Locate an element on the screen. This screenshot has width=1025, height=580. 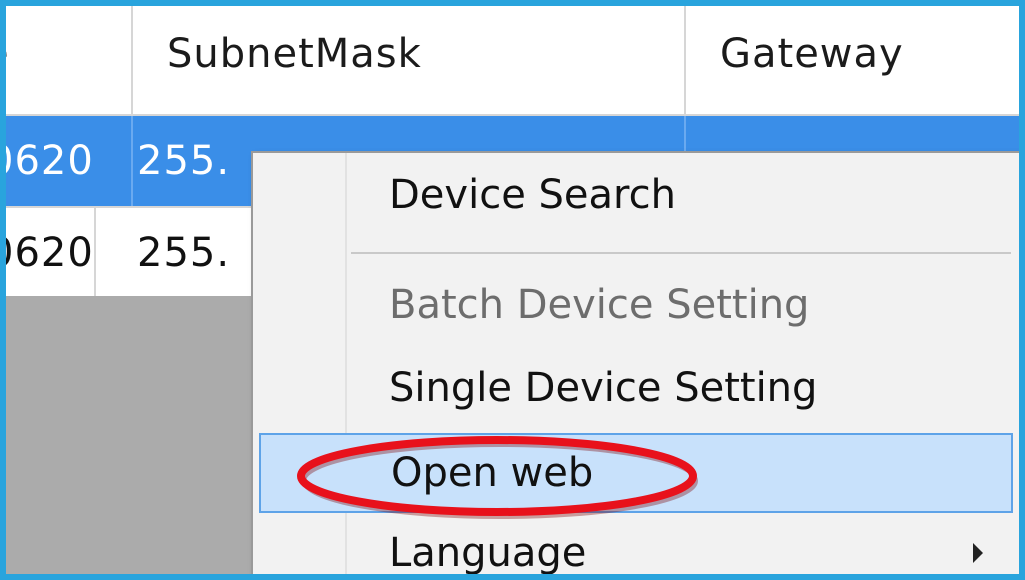
highlight-ellipse-annotation is located at coordinates (497, 477).